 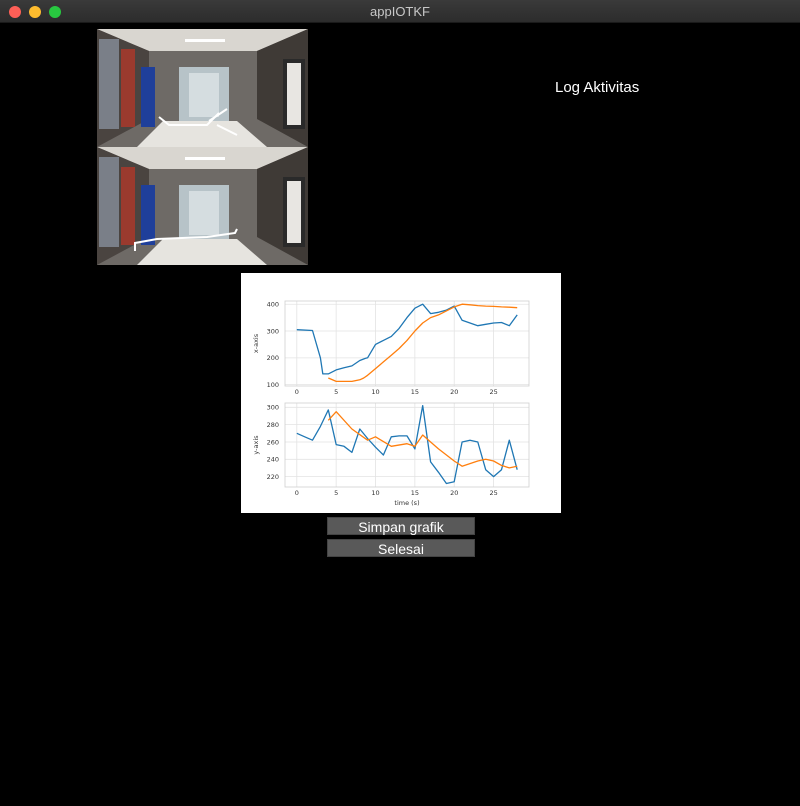 What do you see at coordinates (273, 460) in the screenshot?
I see `y-tick-label: 240` at bounding box center [273, 460].